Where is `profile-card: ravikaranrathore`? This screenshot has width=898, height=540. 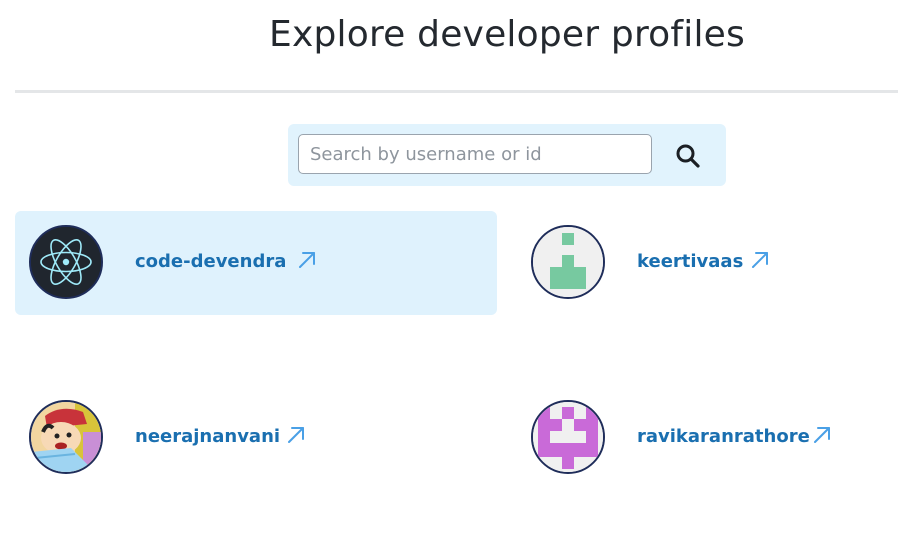
profile-card: ravikaranrathore is located at coordinates (707, 438).